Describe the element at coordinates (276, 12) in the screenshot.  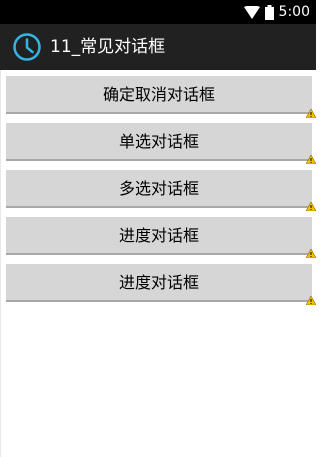
I see `status-icons: 5:00` at that location.